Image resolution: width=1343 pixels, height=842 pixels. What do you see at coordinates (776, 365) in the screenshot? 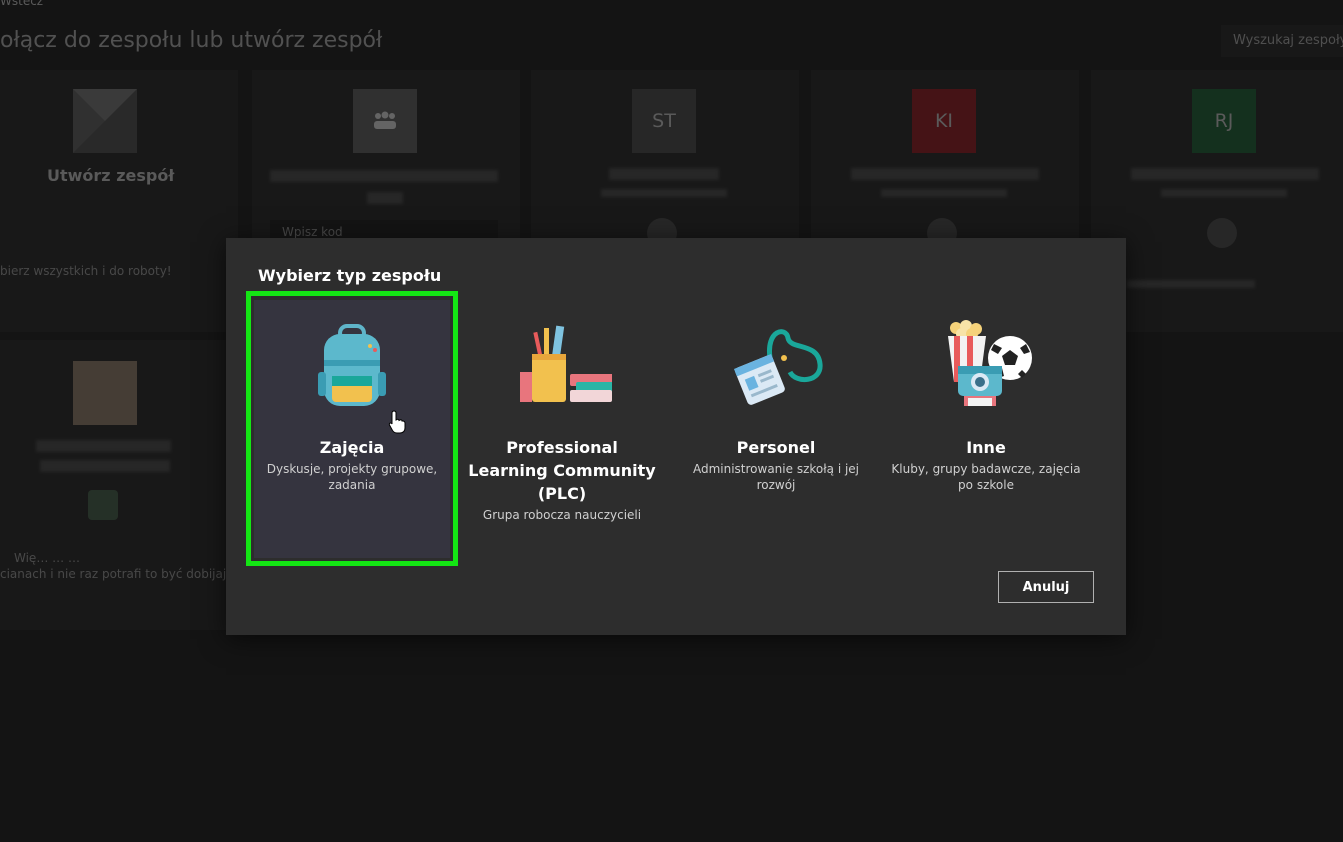
I see `id-badge-icon` at bounding box center [776, 365].